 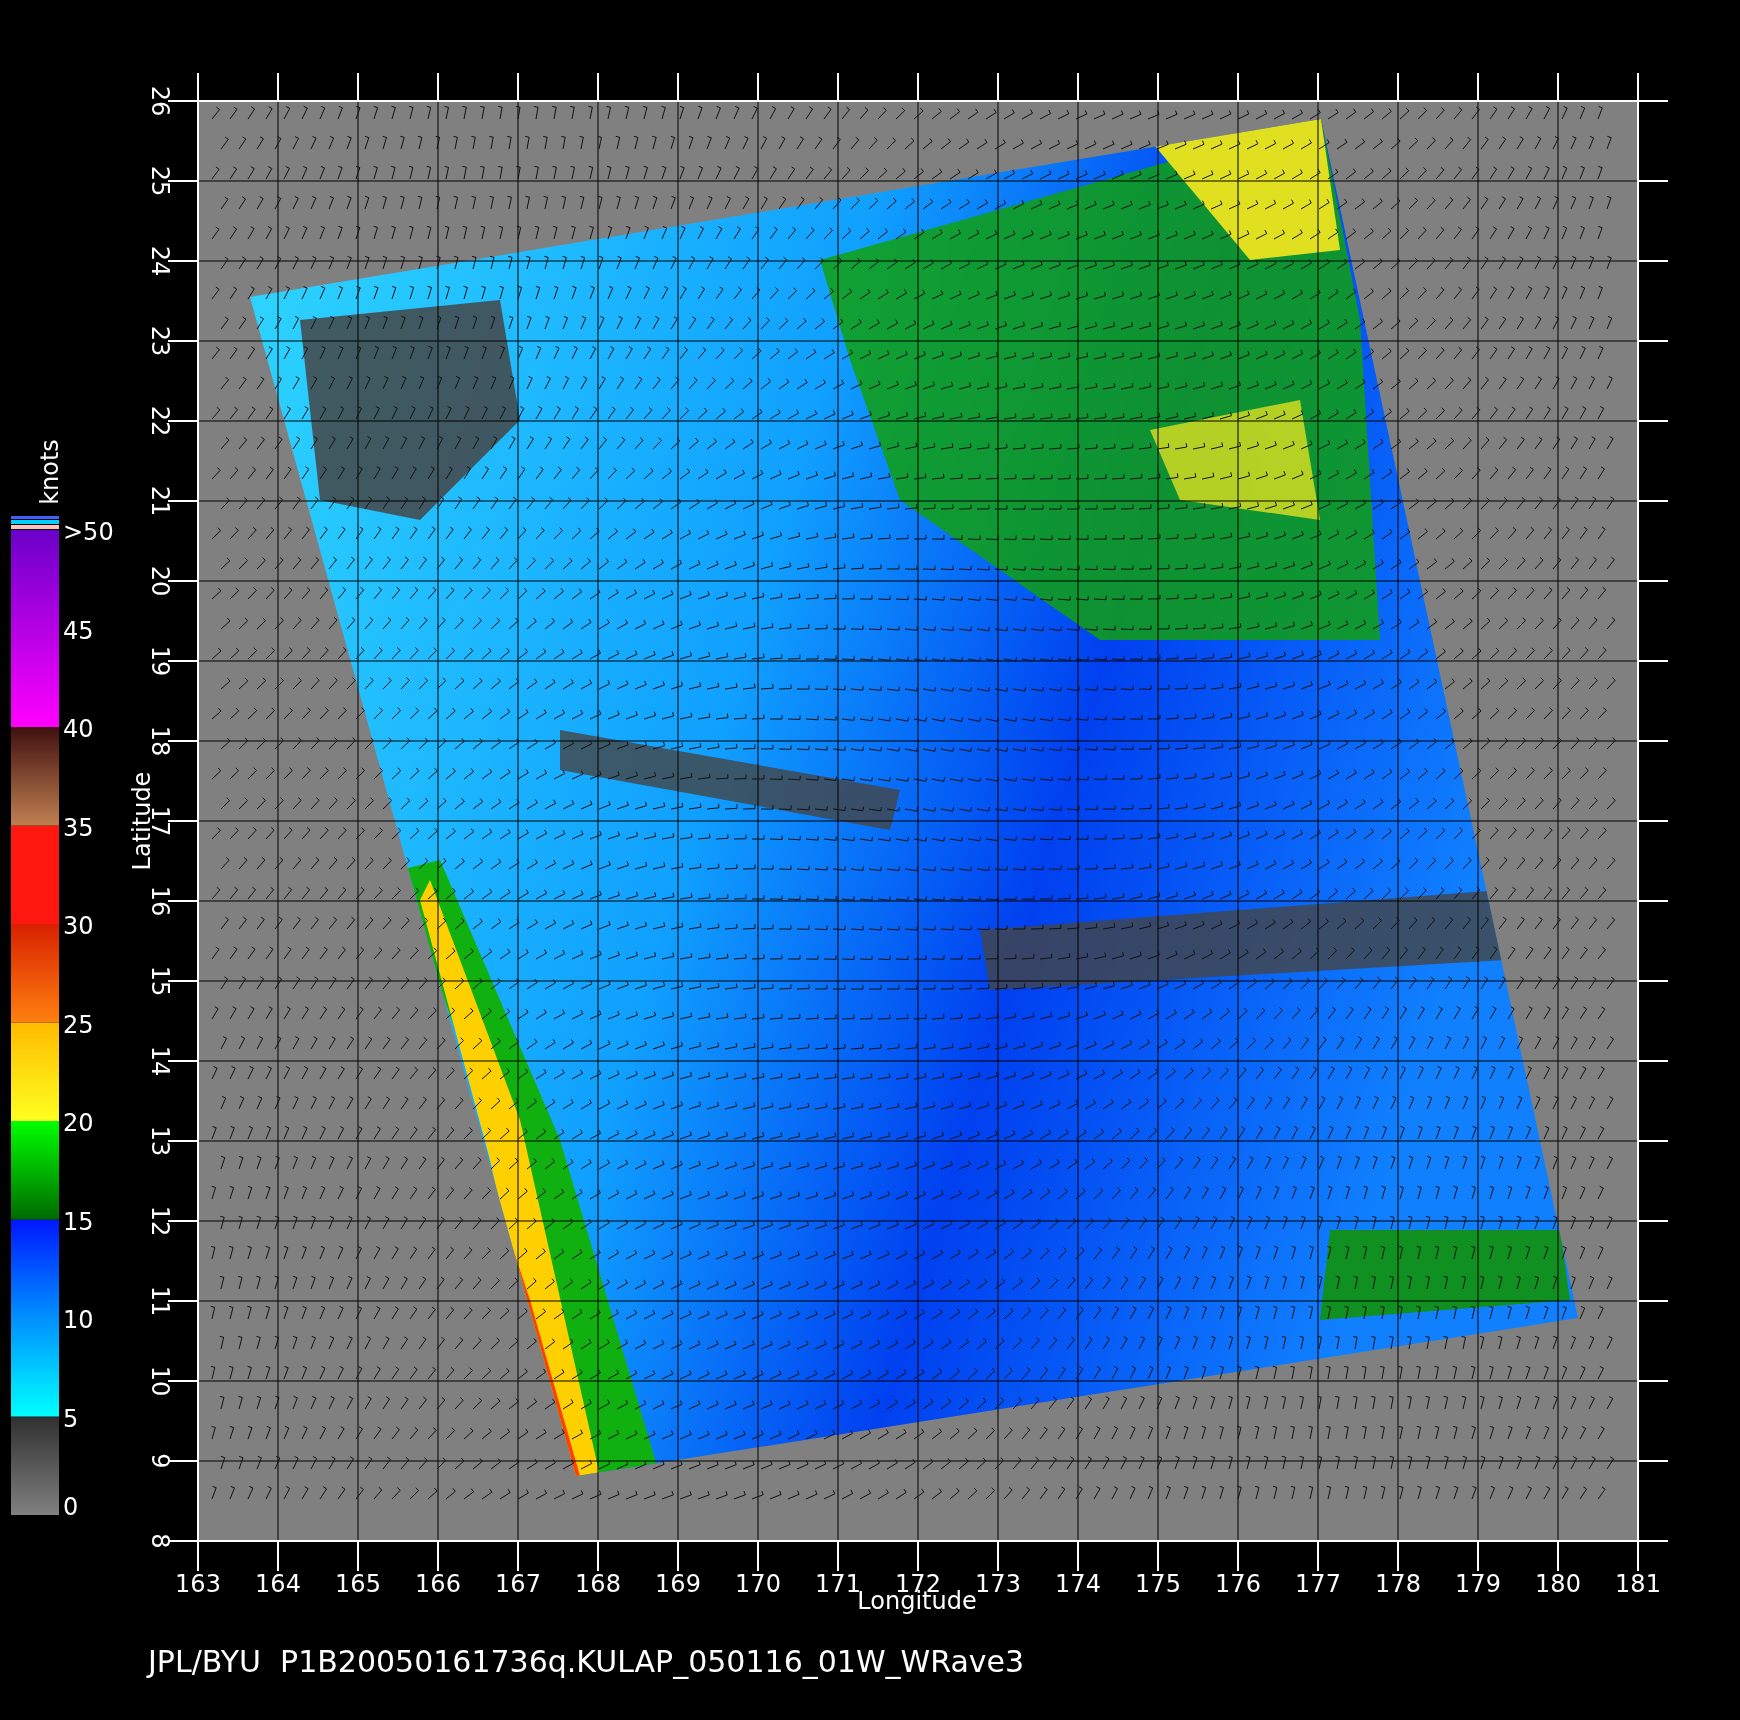 What do you see at coordinates (160, 1141) in the screenshot?
I see `latitude-tick-label: 13` at bounding box center [160, 1141].